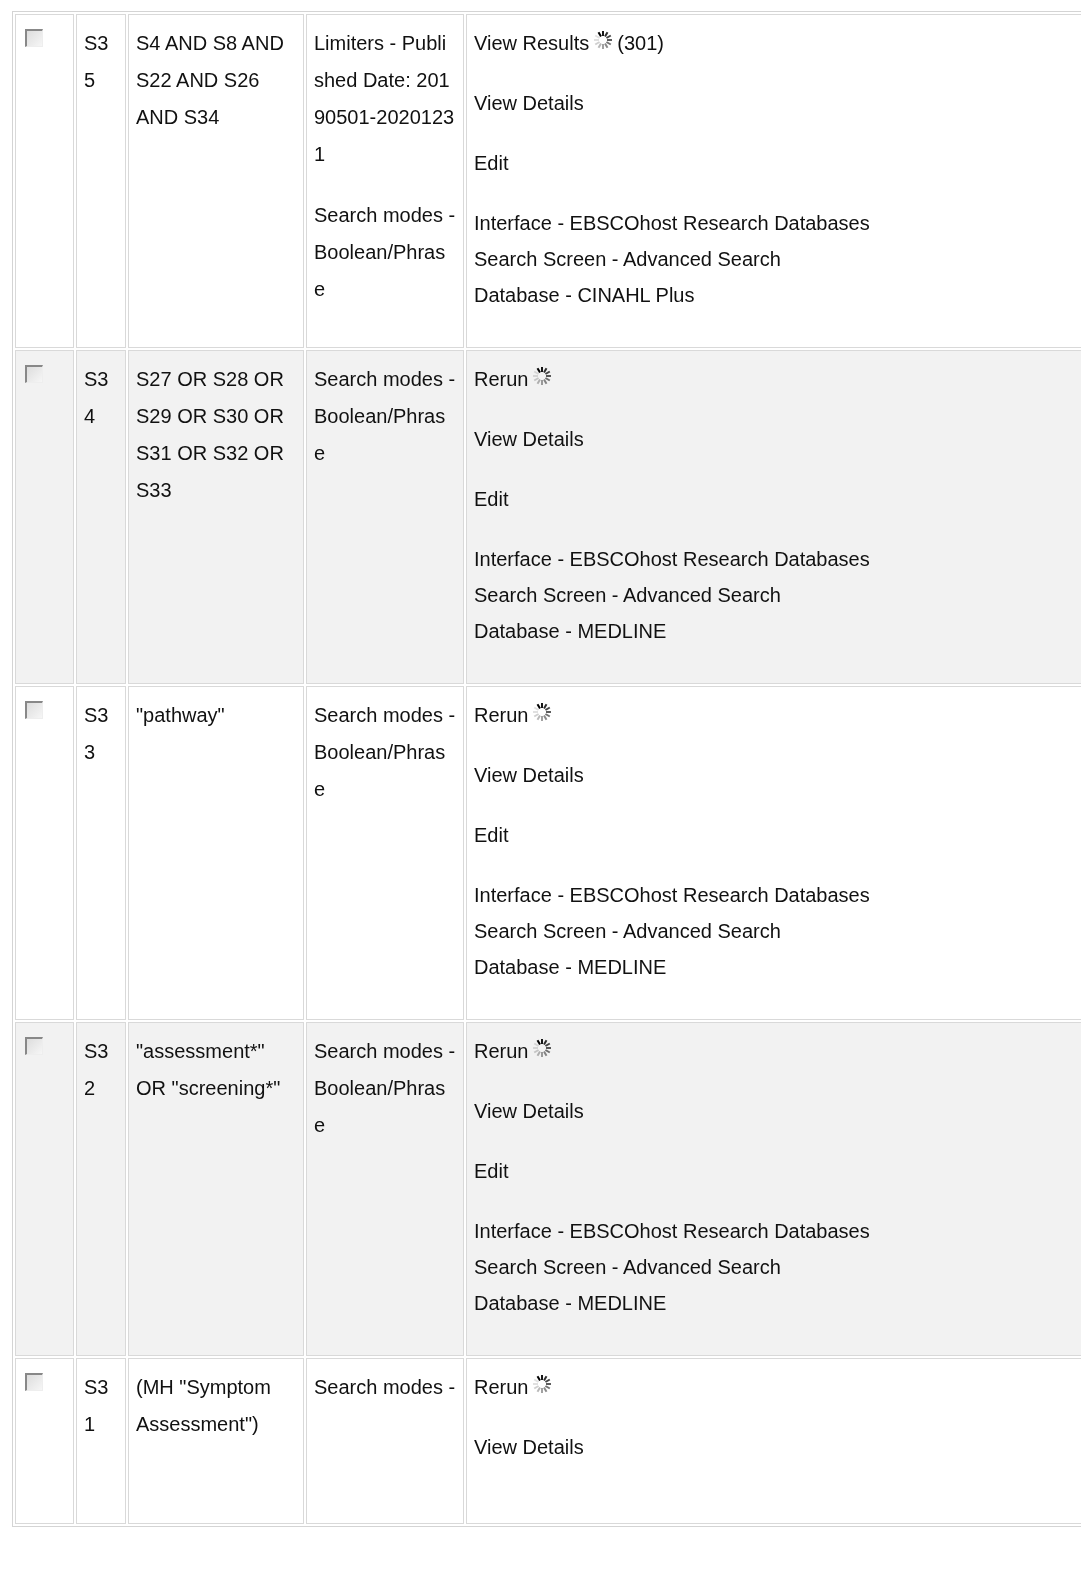 This screenshot has width=1081, height=1596. What do you see at coordinates (640, 43) in the screenshot?
I see `result-count: (301)` at bounding box center [640, 43].